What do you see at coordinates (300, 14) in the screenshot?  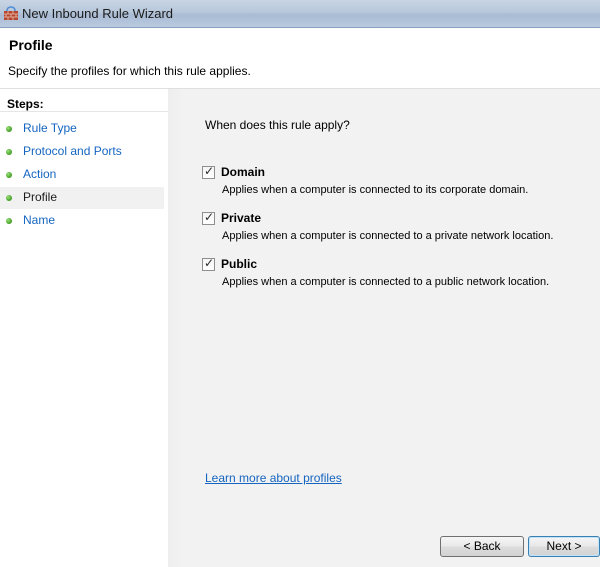 I see `title-bar: New Inbound Rule Wizard` at bounding box center [300, 14].